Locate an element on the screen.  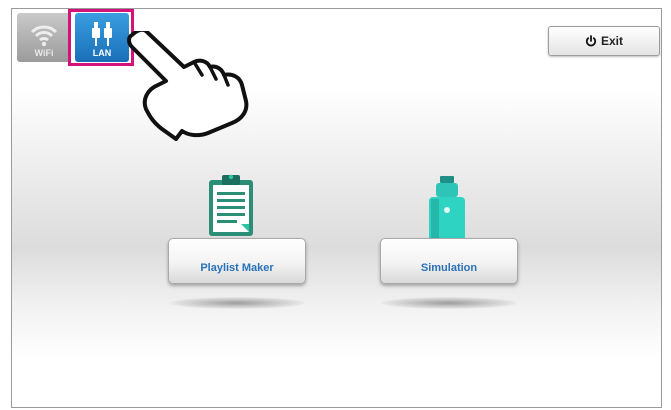
exit-button: Exit is located at coordinates (604, 41).